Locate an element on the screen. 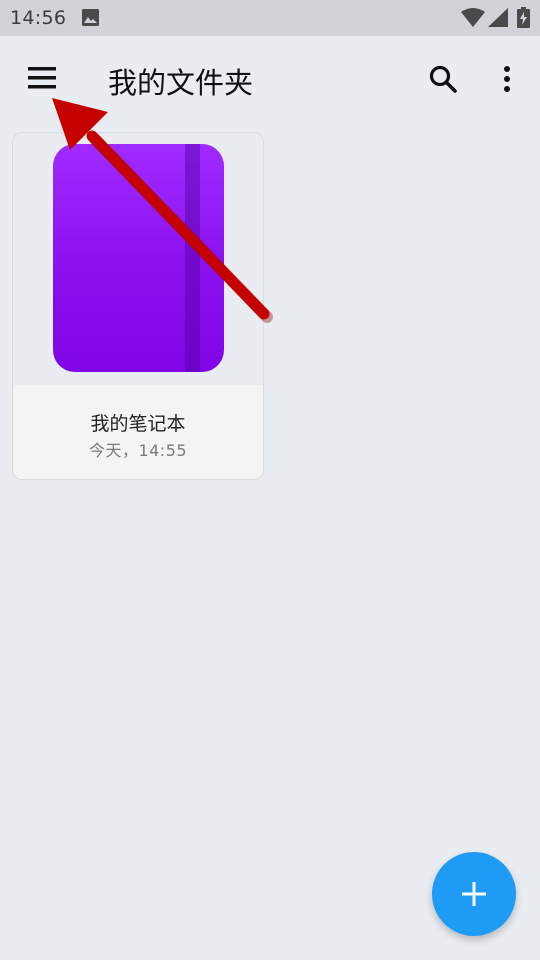  notebook-date: 今天，14:55 is located at coordinates (138, 450).